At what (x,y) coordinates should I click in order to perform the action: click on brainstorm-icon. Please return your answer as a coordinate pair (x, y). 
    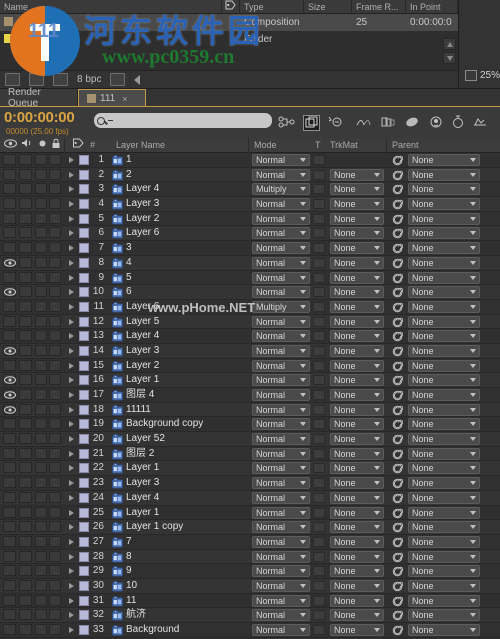
    Looking at the image, I should click on (412, 123).